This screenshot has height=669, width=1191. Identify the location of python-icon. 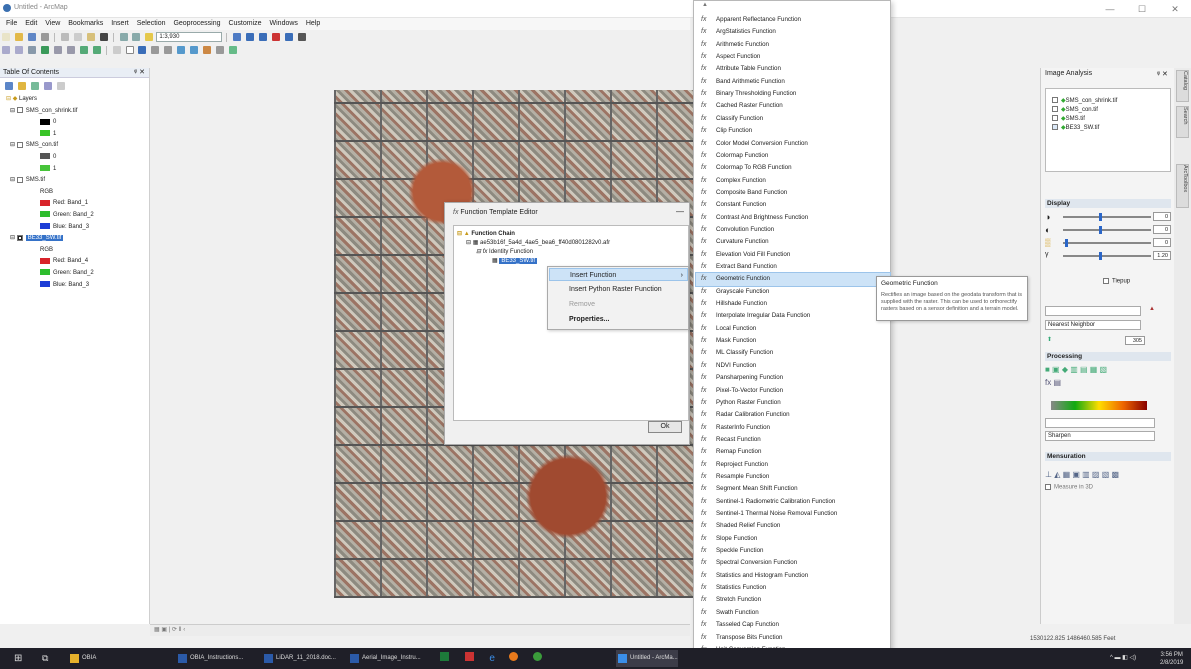
(302, 37).